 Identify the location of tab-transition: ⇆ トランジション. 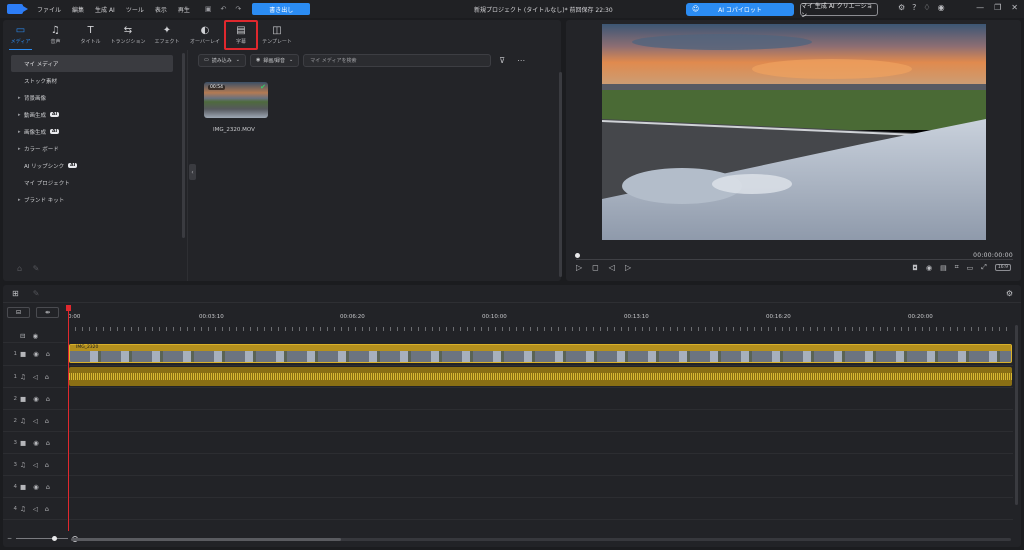
(128, 35).